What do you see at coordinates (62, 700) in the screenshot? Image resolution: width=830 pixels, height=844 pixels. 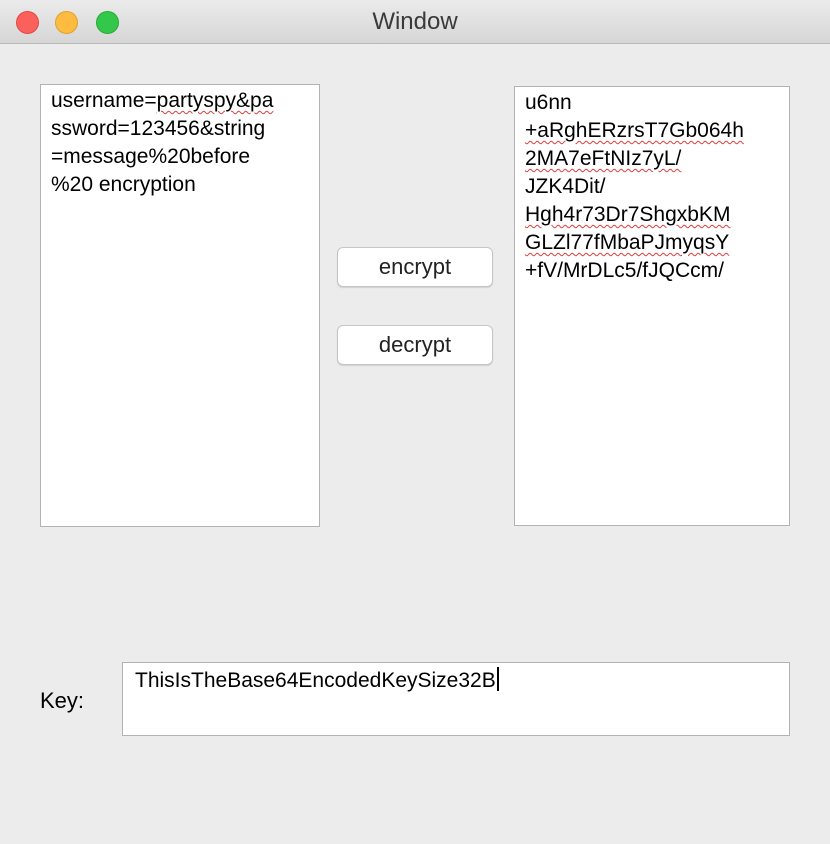 I see `key-label: Key:` at bounding box center [62, 700].